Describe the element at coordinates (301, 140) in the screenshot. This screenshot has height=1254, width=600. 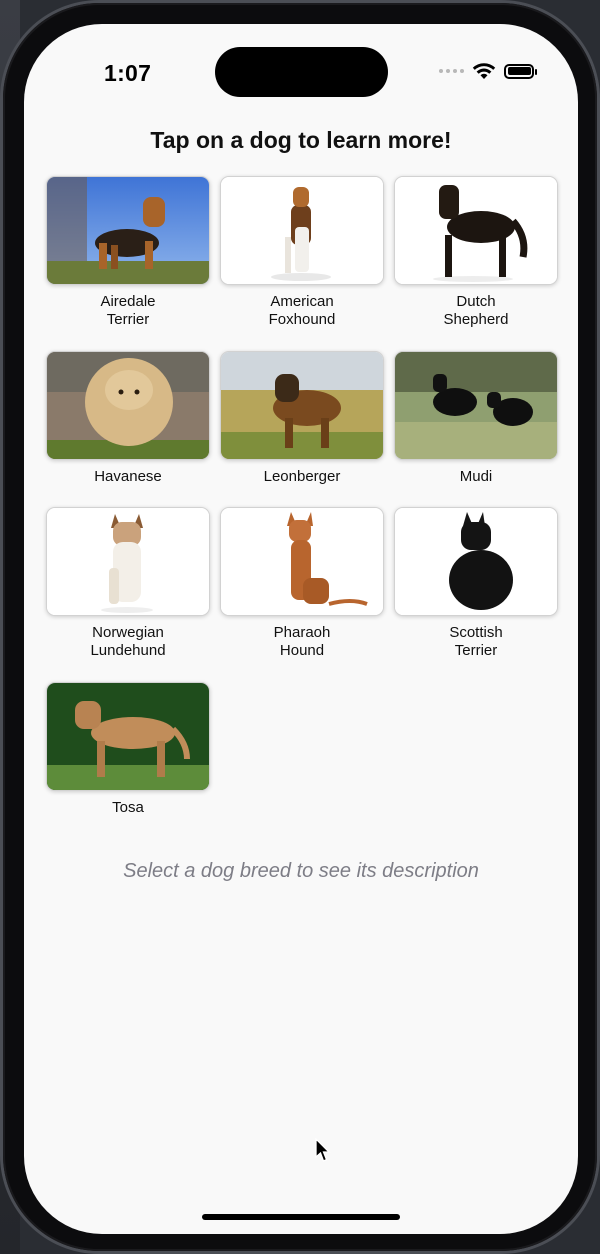
I see `page-title: Tap on a dog to learn more!` at that location.